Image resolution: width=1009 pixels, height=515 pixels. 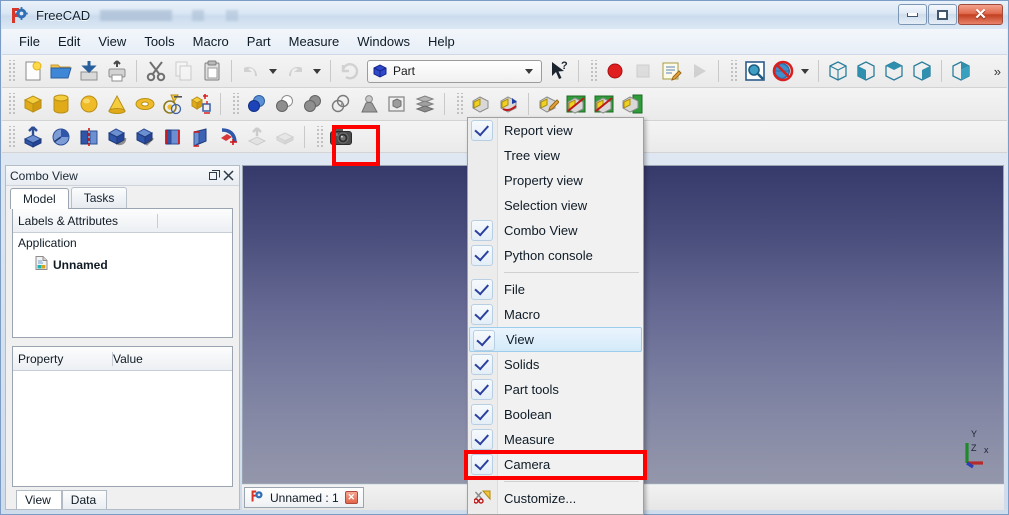 I want to click on macro-edit-icon, so click(x=671, y=71).